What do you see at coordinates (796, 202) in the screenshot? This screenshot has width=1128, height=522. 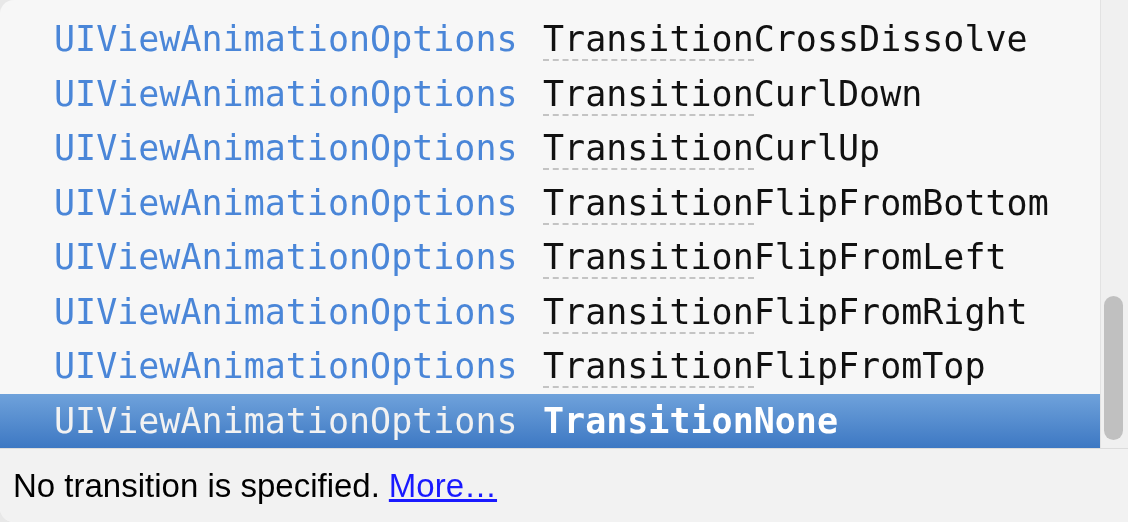 I see `completion-name: TransitionFlipFromBottom` at bounding box center [796, 202].